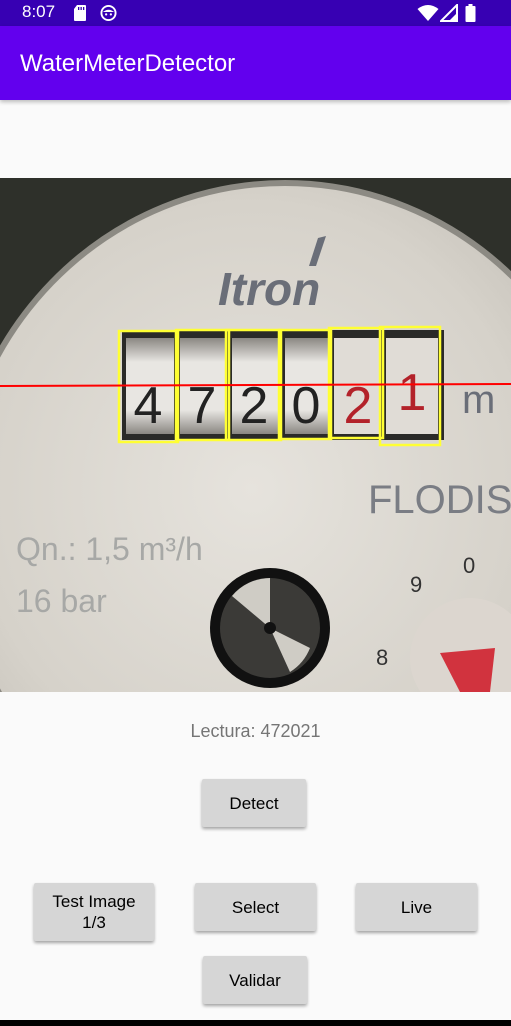 The image size is (511, 1026). I want to click on digit-6: 1, so click(412, 393).